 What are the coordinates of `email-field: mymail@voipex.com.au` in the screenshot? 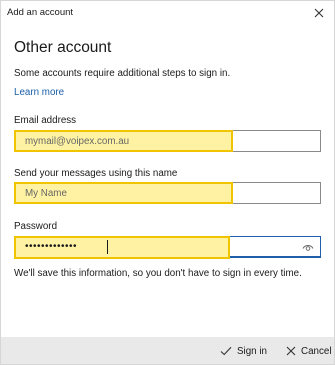 It's located at (167, 141).